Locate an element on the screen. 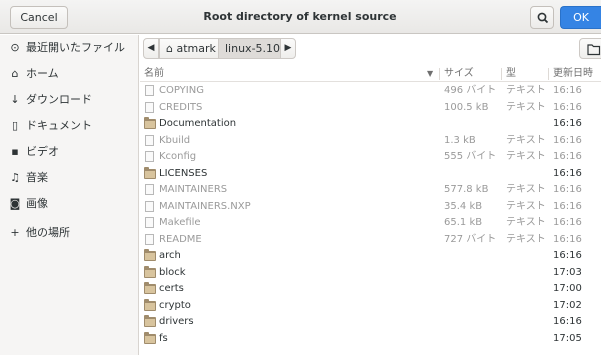 This screenshot has height=355, width=601. sidebar-item: ⌂ ホーム is located at coordinates (69, 74).